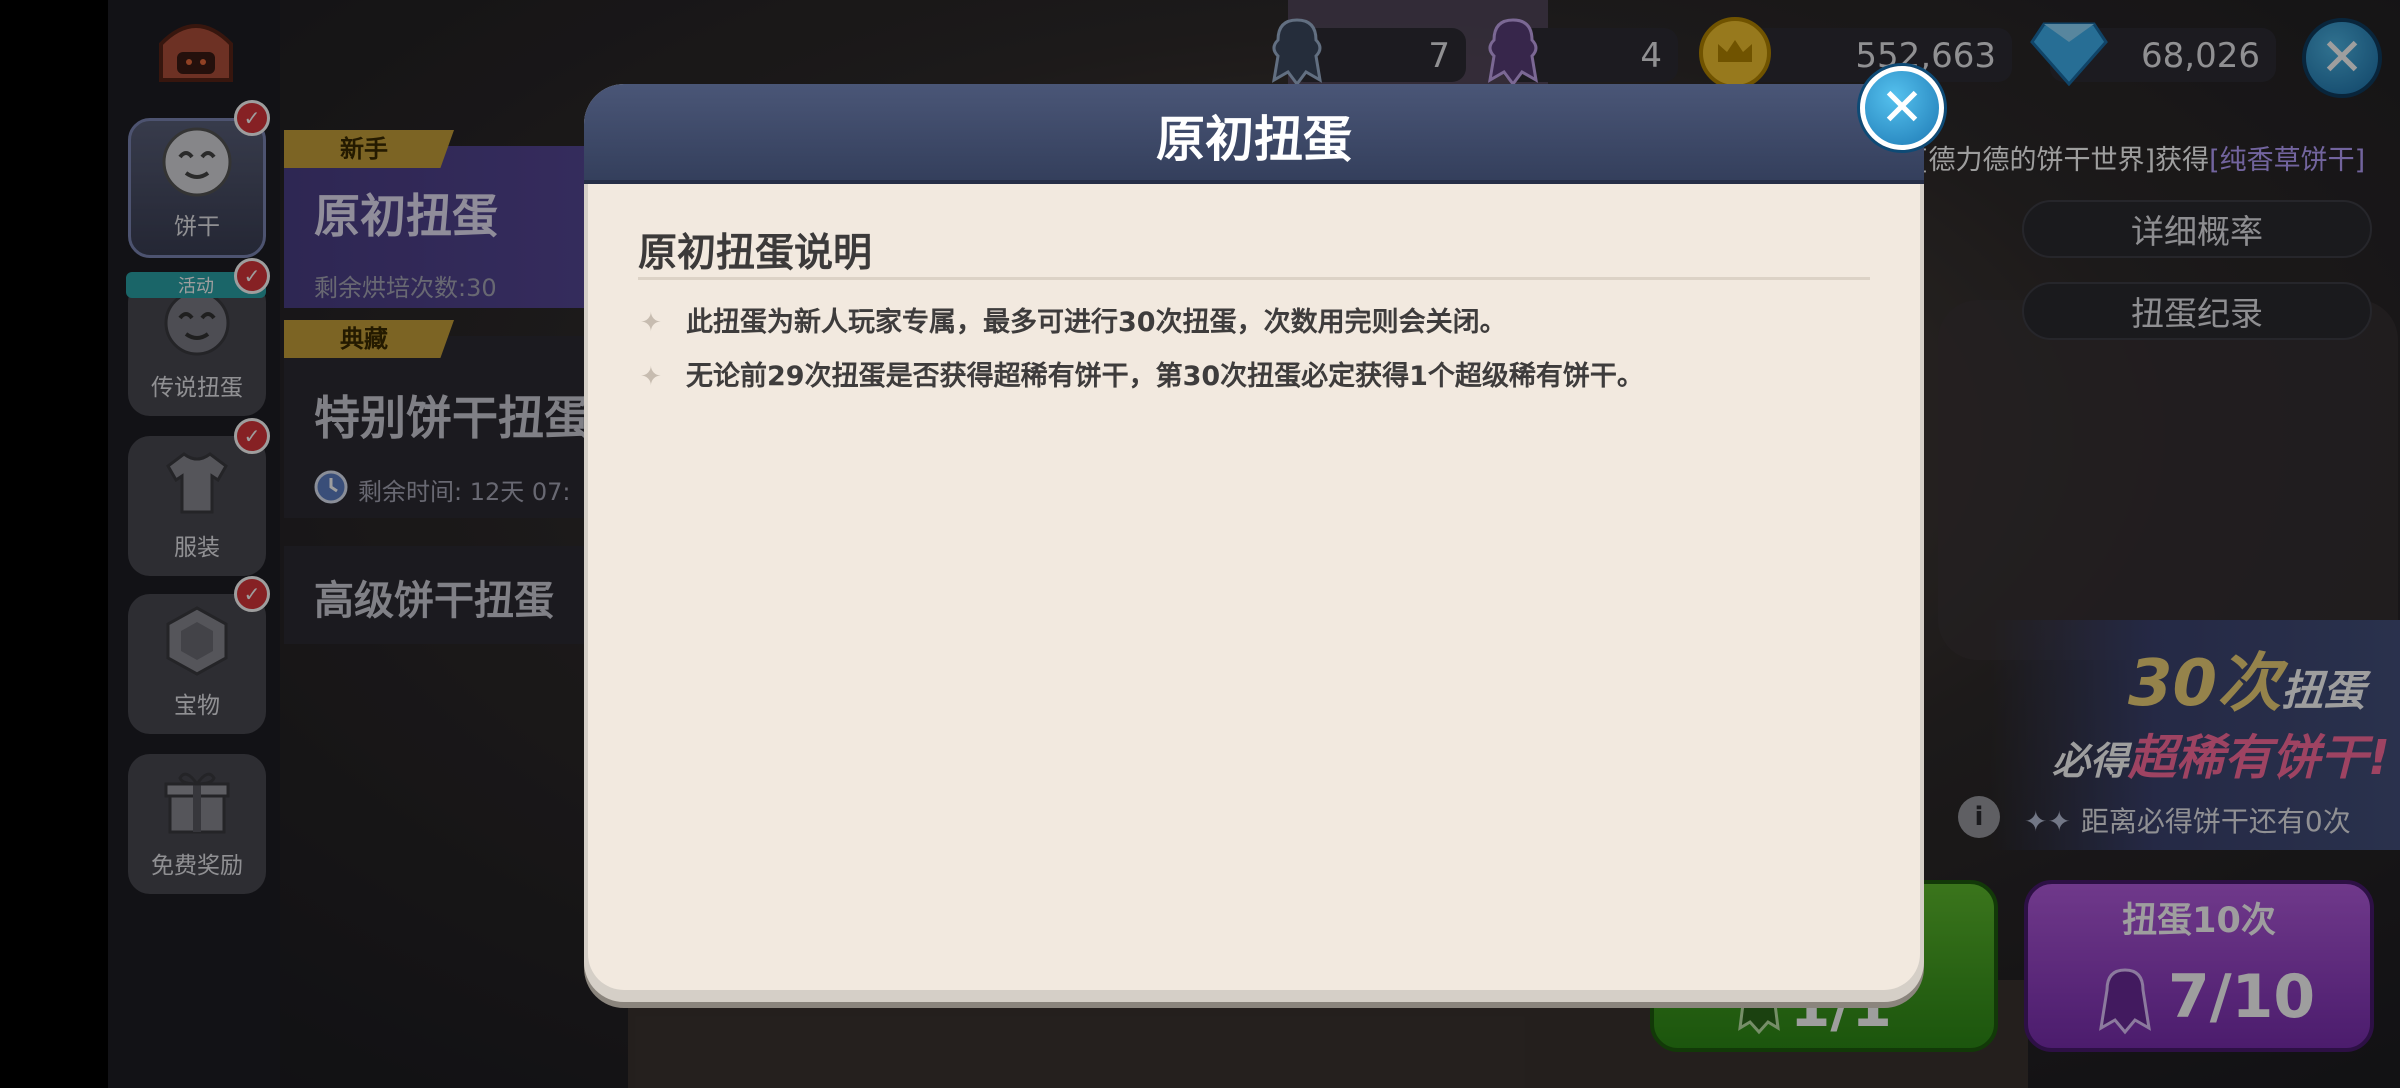 Image resolution: width=2400 pixels, height=1088 pixels. Describe the element at coordinates (1254, 278) in the screenshot. I see `section-divider` at that location.